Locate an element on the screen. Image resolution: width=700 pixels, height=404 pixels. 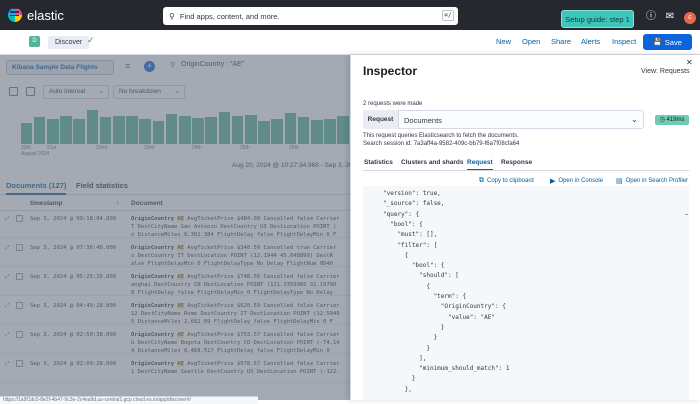
open-in-console-button: ▶ Open in Console is located at coordinates (576, 181).